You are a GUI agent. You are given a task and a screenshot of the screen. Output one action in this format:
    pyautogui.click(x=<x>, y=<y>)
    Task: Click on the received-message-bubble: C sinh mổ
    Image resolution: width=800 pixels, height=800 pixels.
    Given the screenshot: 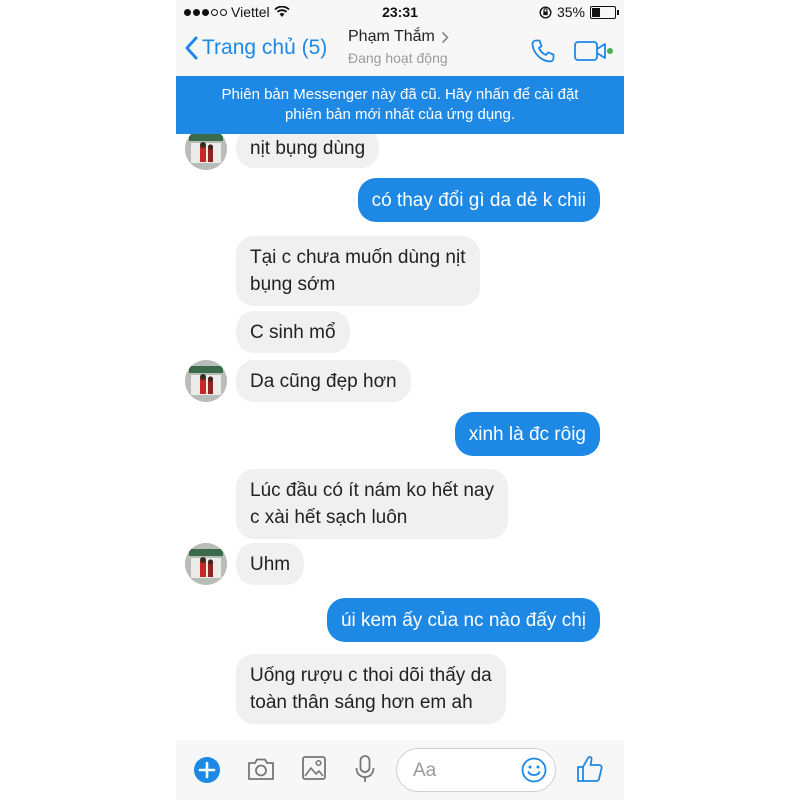 What is the action you would take?
    pyautogui.click(x=293, y=332)
    